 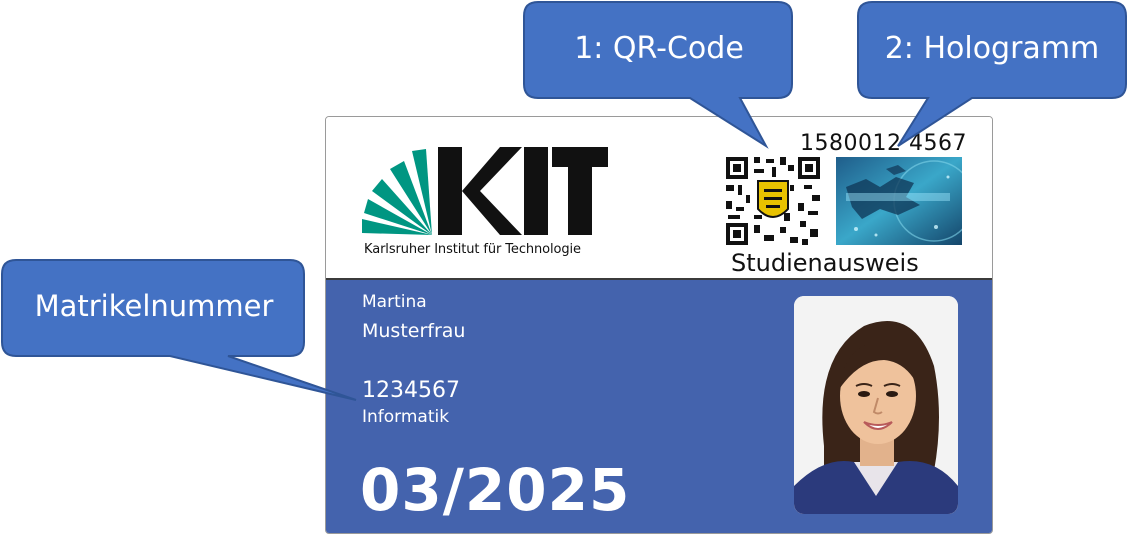 What do you see at coordinates (659, 48) in the screenshot?
I see `qr-callout-label: 1: QR-Code` at bounding box center [659, 48].